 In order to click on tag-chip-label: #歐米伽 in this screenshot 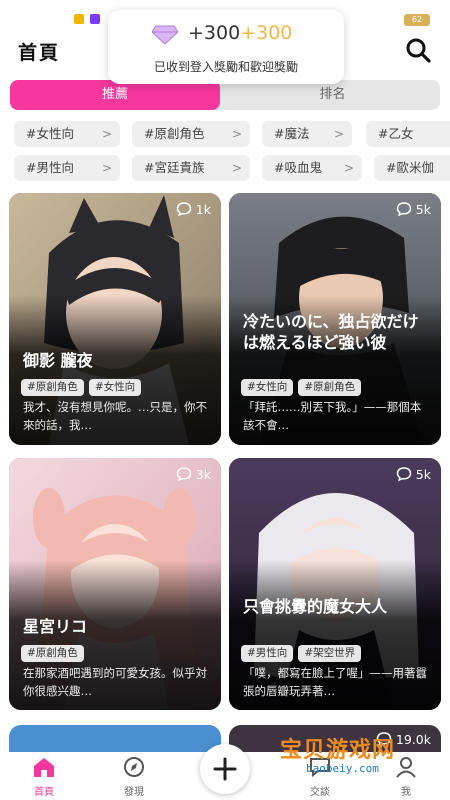, I will do `click(410, 167)`.